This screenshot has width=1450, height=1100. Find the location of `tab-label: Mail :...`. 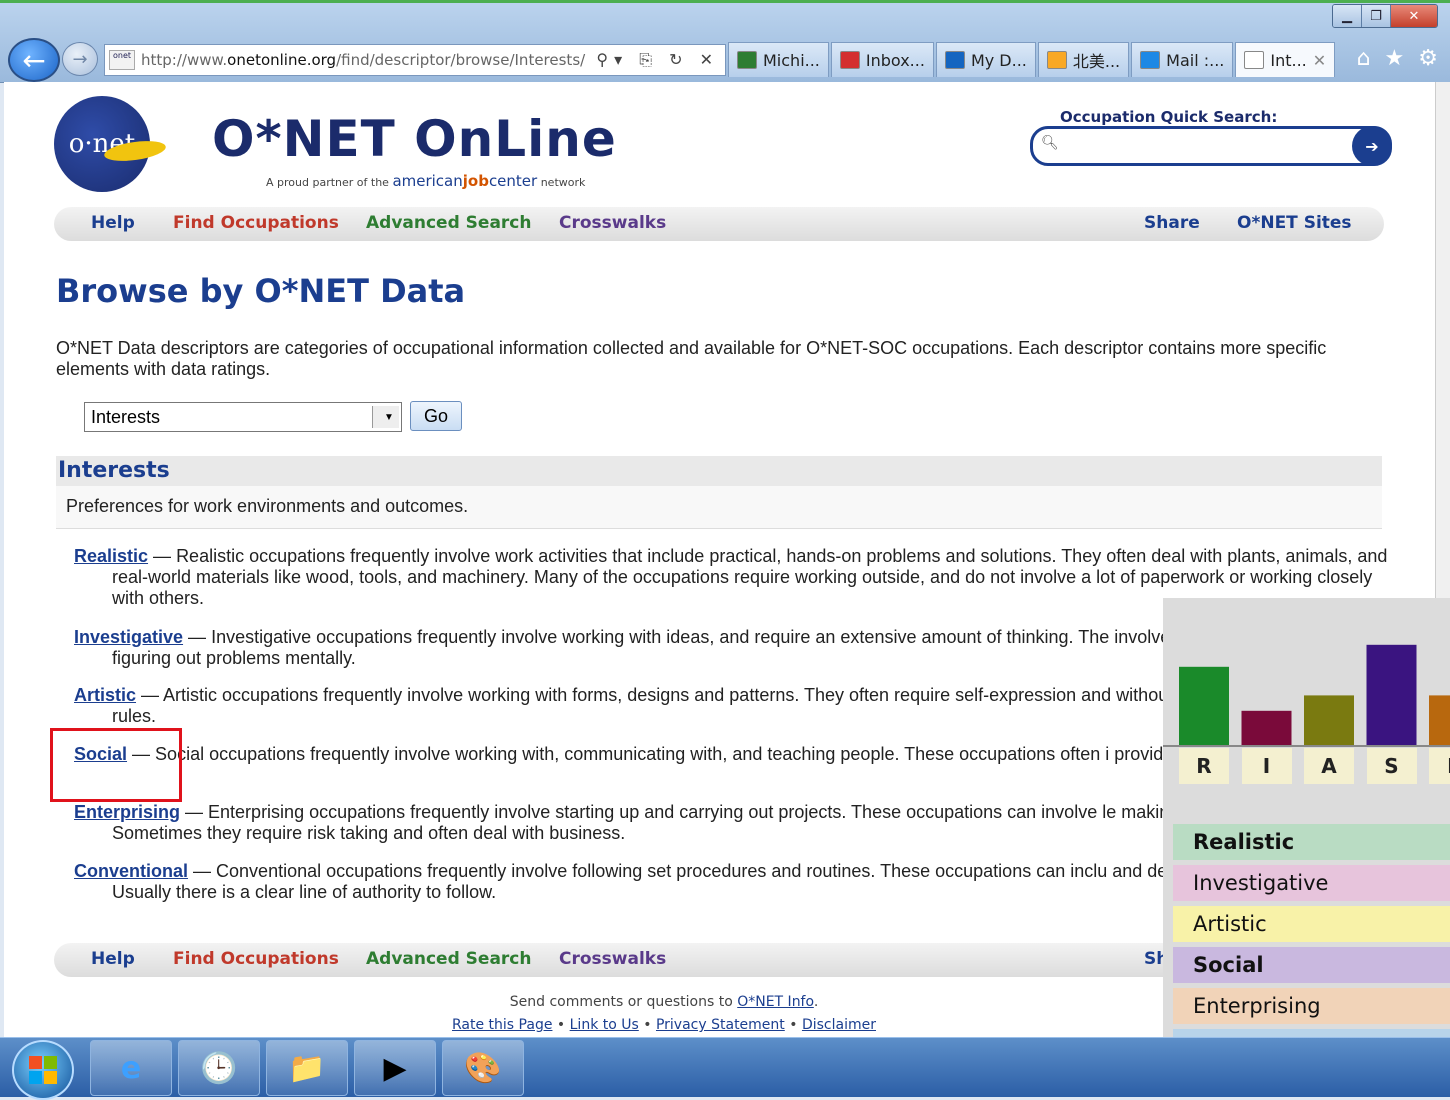

tab-label: Mail :... is located at coordinates (1195, 60).